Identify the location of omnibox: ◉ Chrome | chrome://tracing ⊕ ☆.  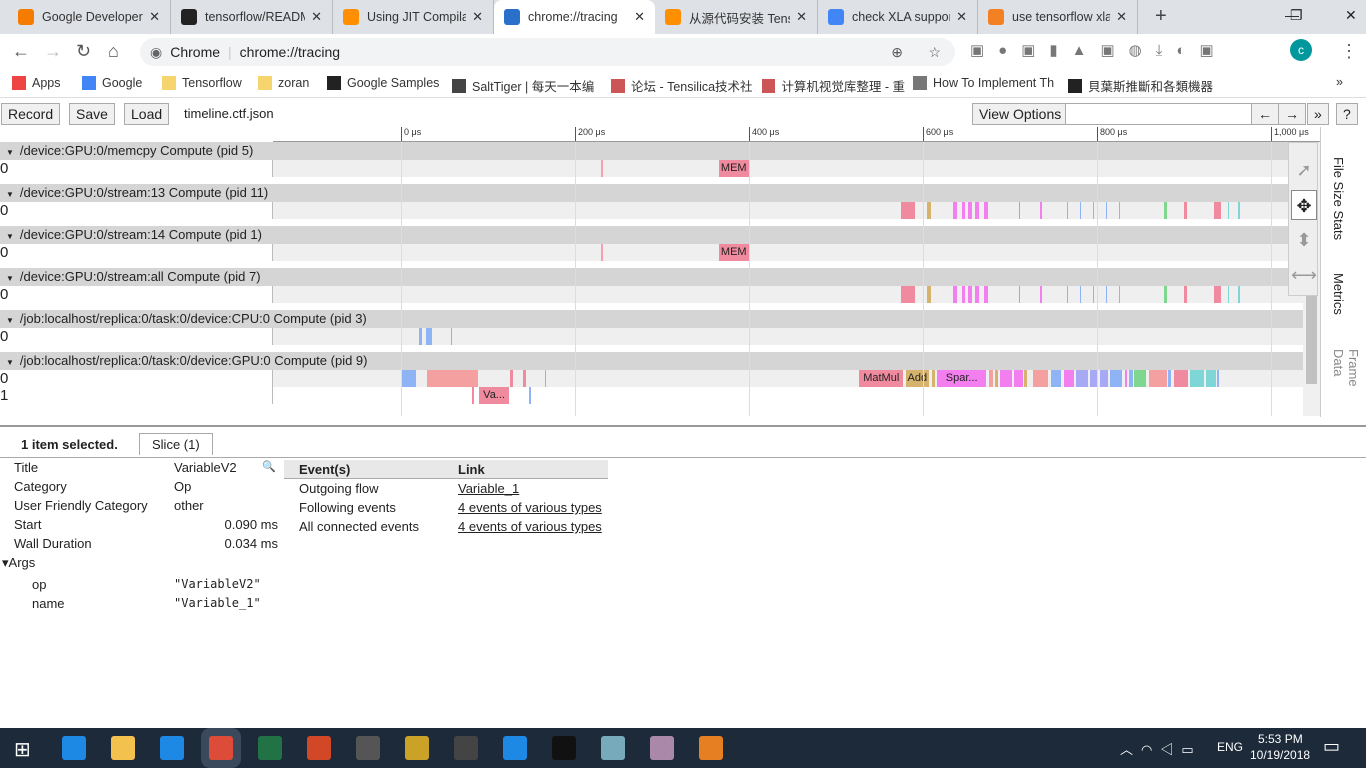
(547, 52).